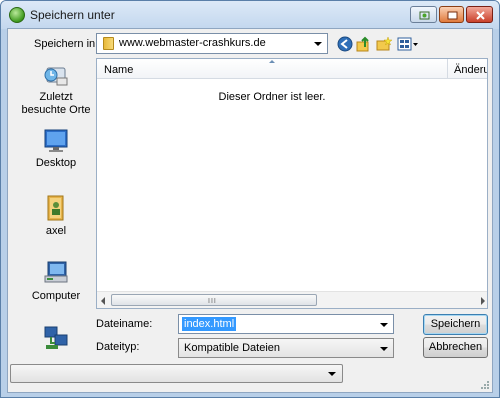 The width and height of the screenshot is (500, 398). I want to click on recent-places-icon, so click(56, 76).